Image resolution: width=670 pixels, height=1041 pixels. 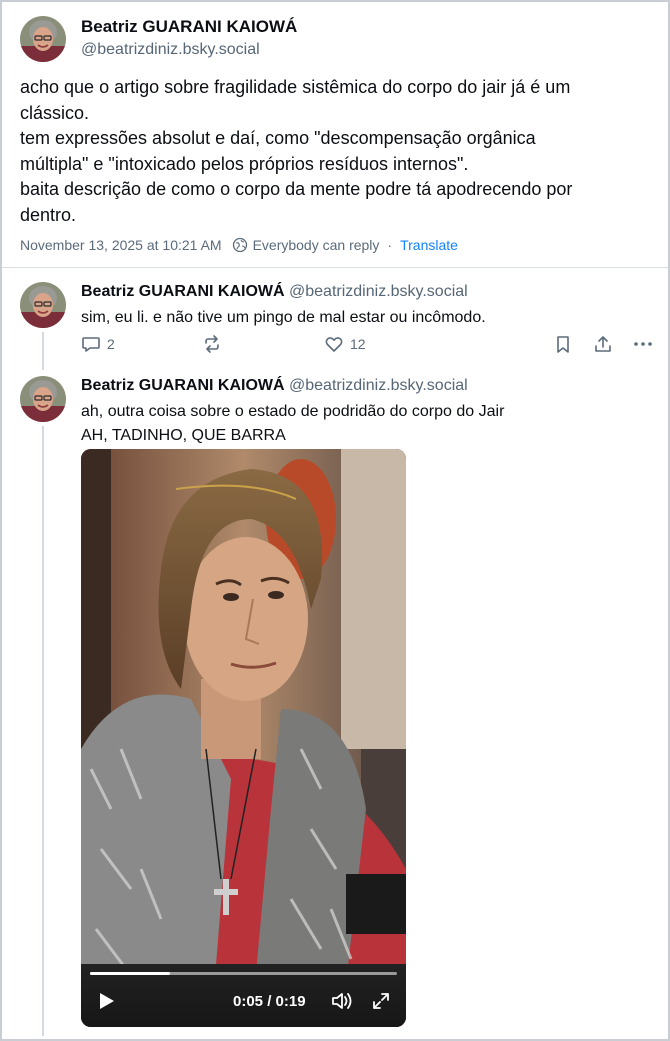 I want to click on fullscreen-icon, so click(x=381, y=1001).